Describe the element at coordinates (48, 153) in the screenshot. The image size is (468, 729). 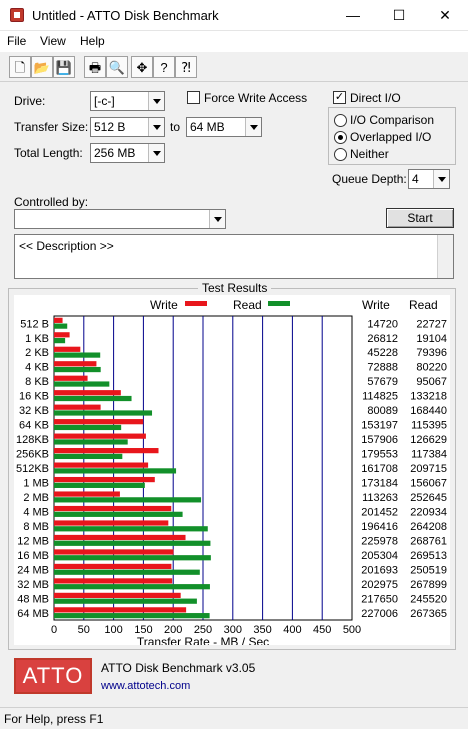
I see `total-length-label: Total Length:` at that location.